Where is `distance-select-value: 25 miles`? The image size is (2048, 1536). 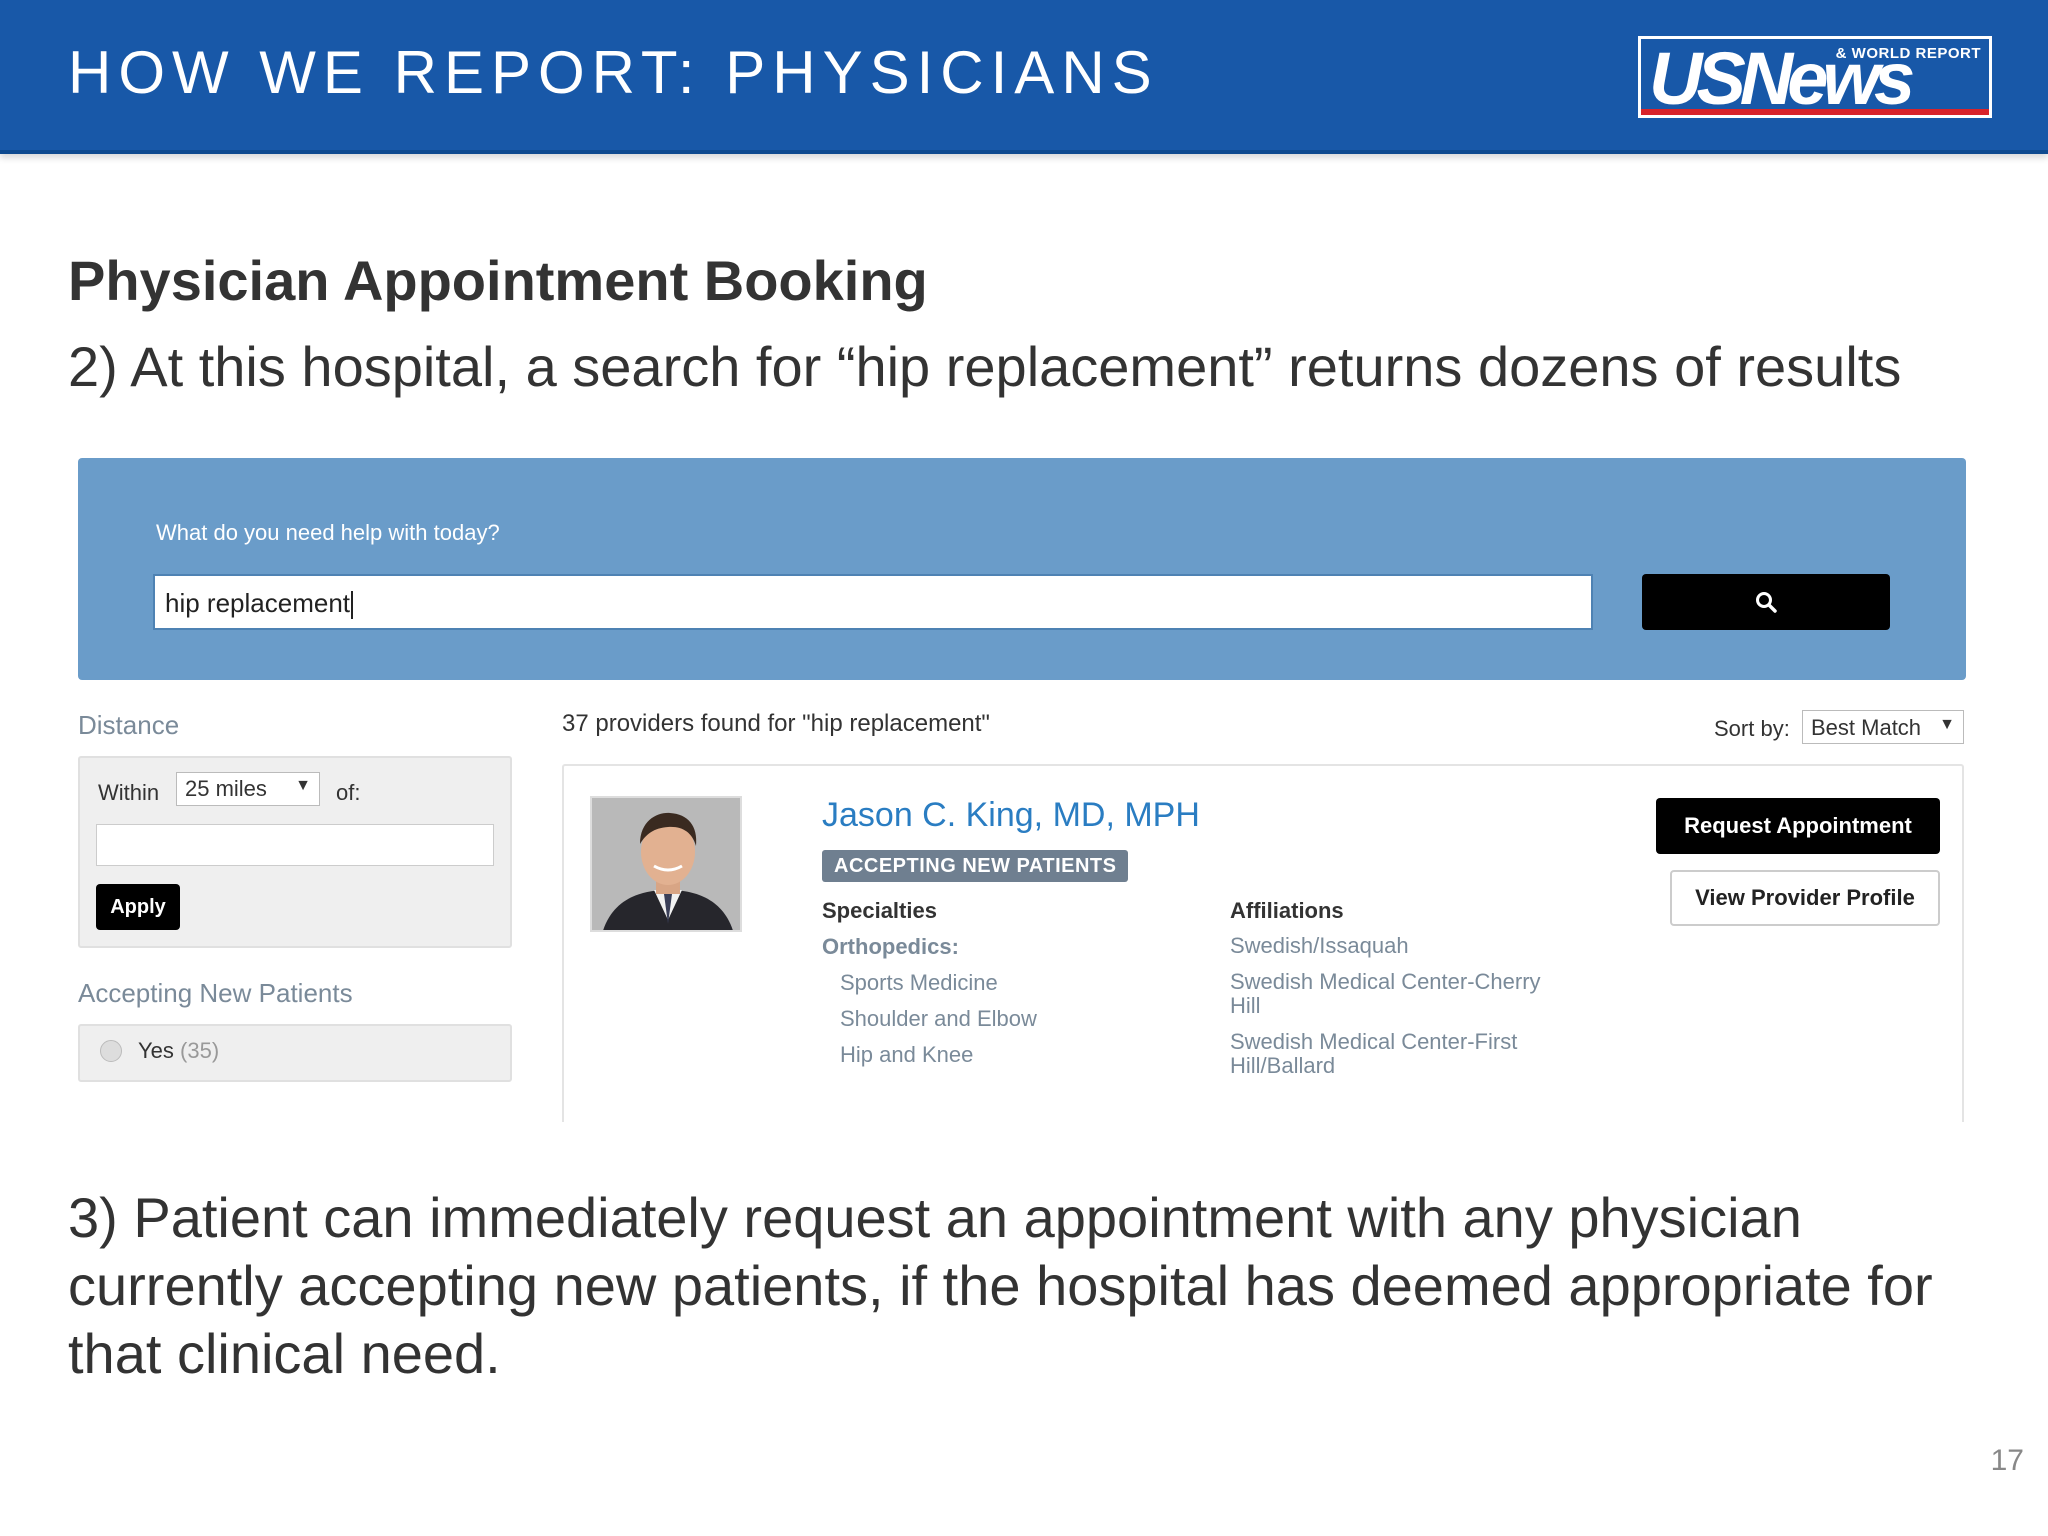
distance-select-value: 25 miles is located at coordinates (226, 788).